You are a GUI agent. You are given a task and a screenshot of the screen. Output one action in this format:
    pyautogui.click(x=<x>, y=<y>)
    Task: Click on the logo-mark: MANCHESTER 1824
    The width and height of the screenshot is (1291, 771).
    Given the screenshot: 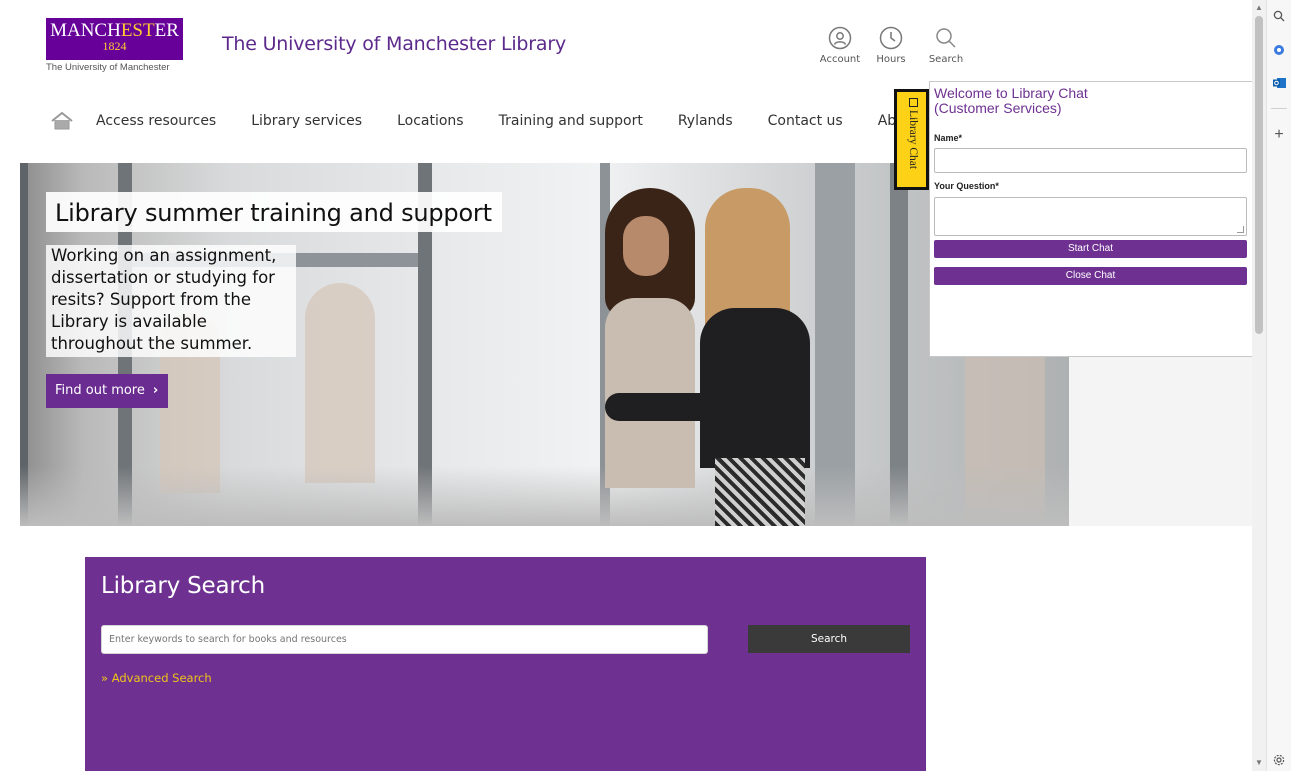 What is the action you would take?
    pyautogui.click(x=114, y=39)
    